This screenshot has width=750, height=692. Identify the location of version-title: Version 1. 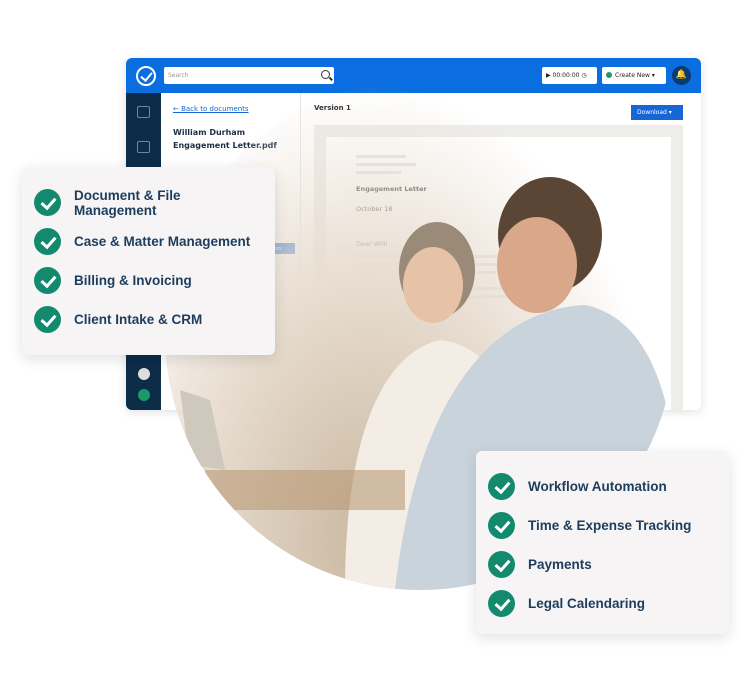
(332, 108).